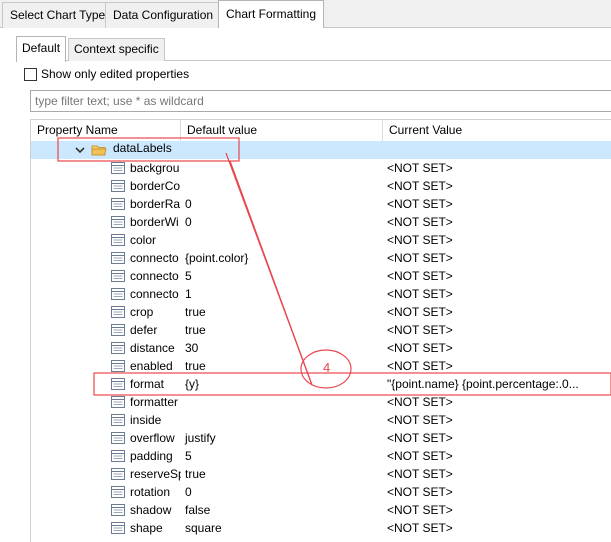 This screenshot has height=542, width=611. Describe the element at coordinates (147, 384) in the screenshot. I see `property-name: format` at that location.